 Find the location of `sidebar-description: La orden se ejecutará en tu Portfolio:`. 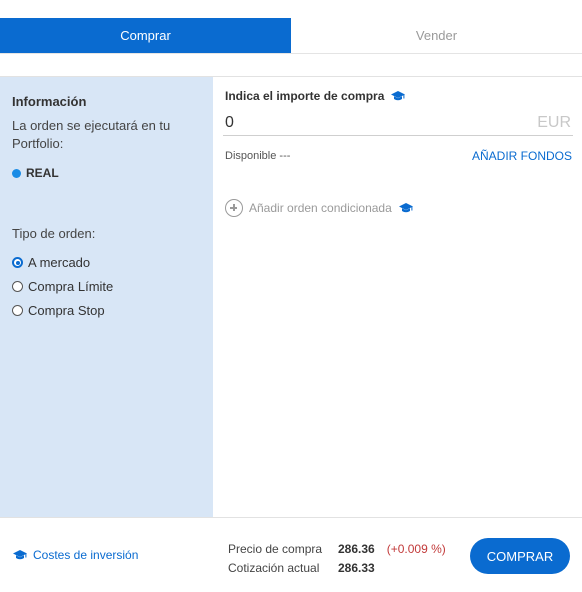

sidebar-description: La orden se ejecutará en tu Portfolio: is located at coordinates (91, 134).